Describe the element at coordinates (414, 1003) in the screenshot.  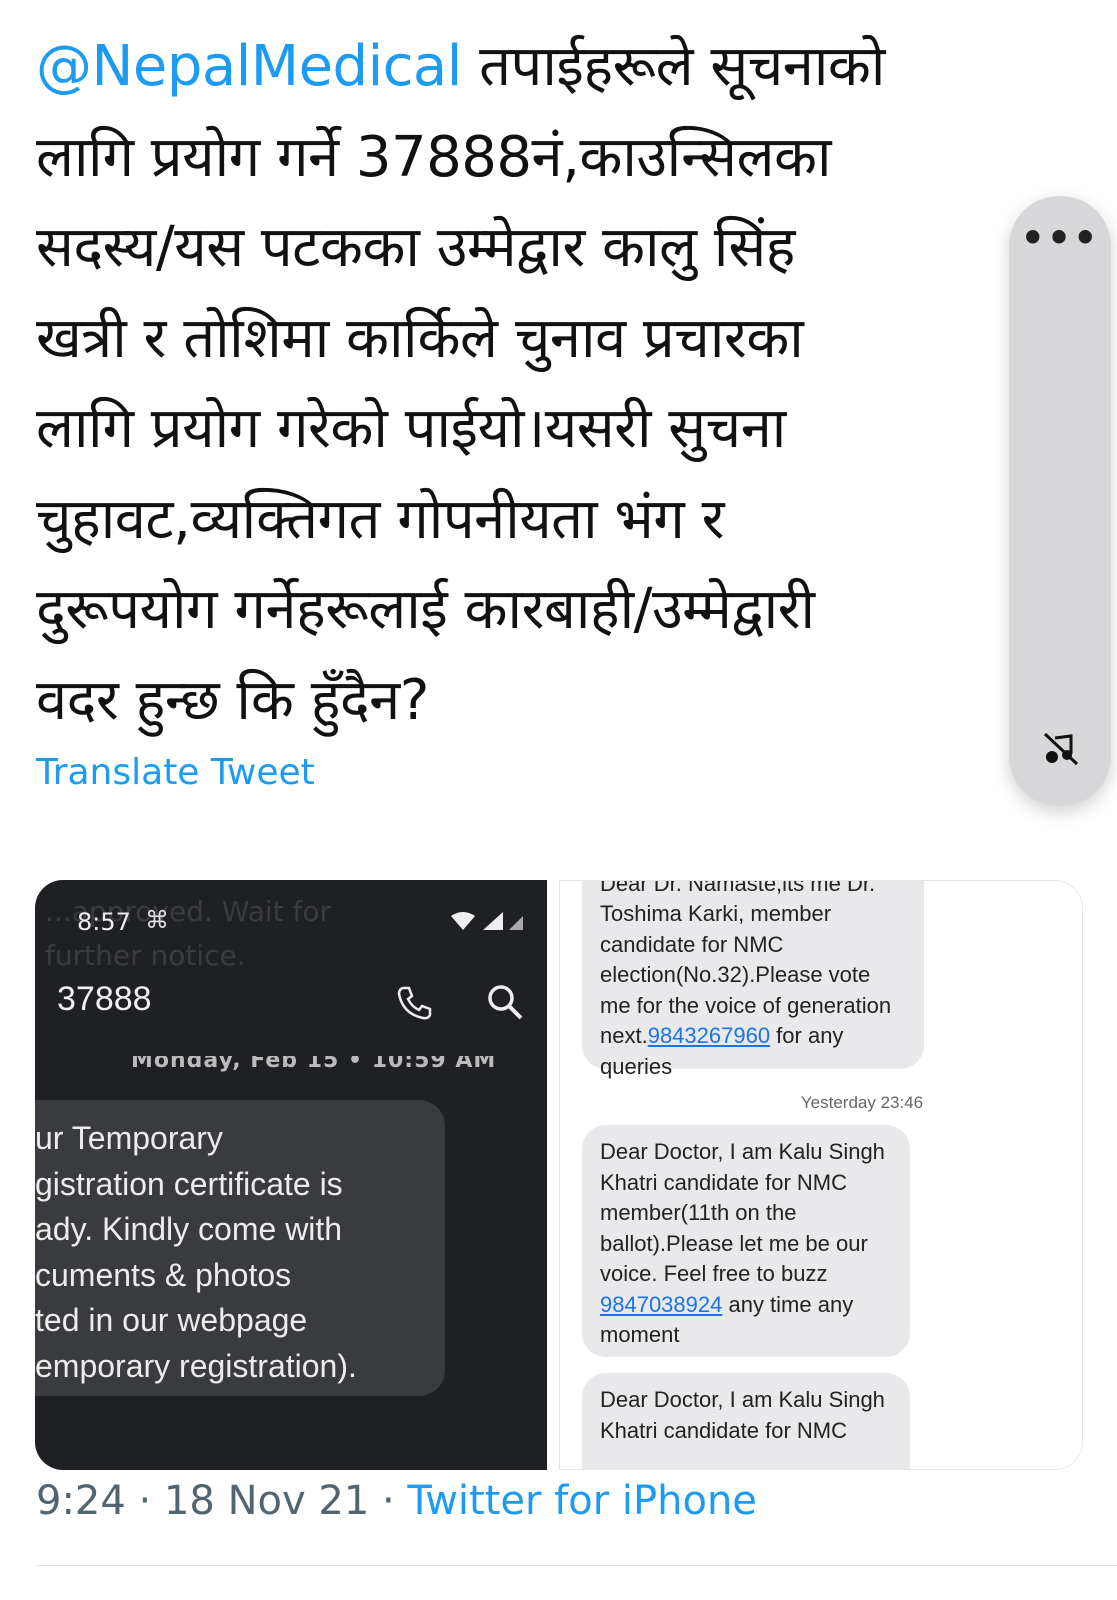
I see `phone-icon` at that location.